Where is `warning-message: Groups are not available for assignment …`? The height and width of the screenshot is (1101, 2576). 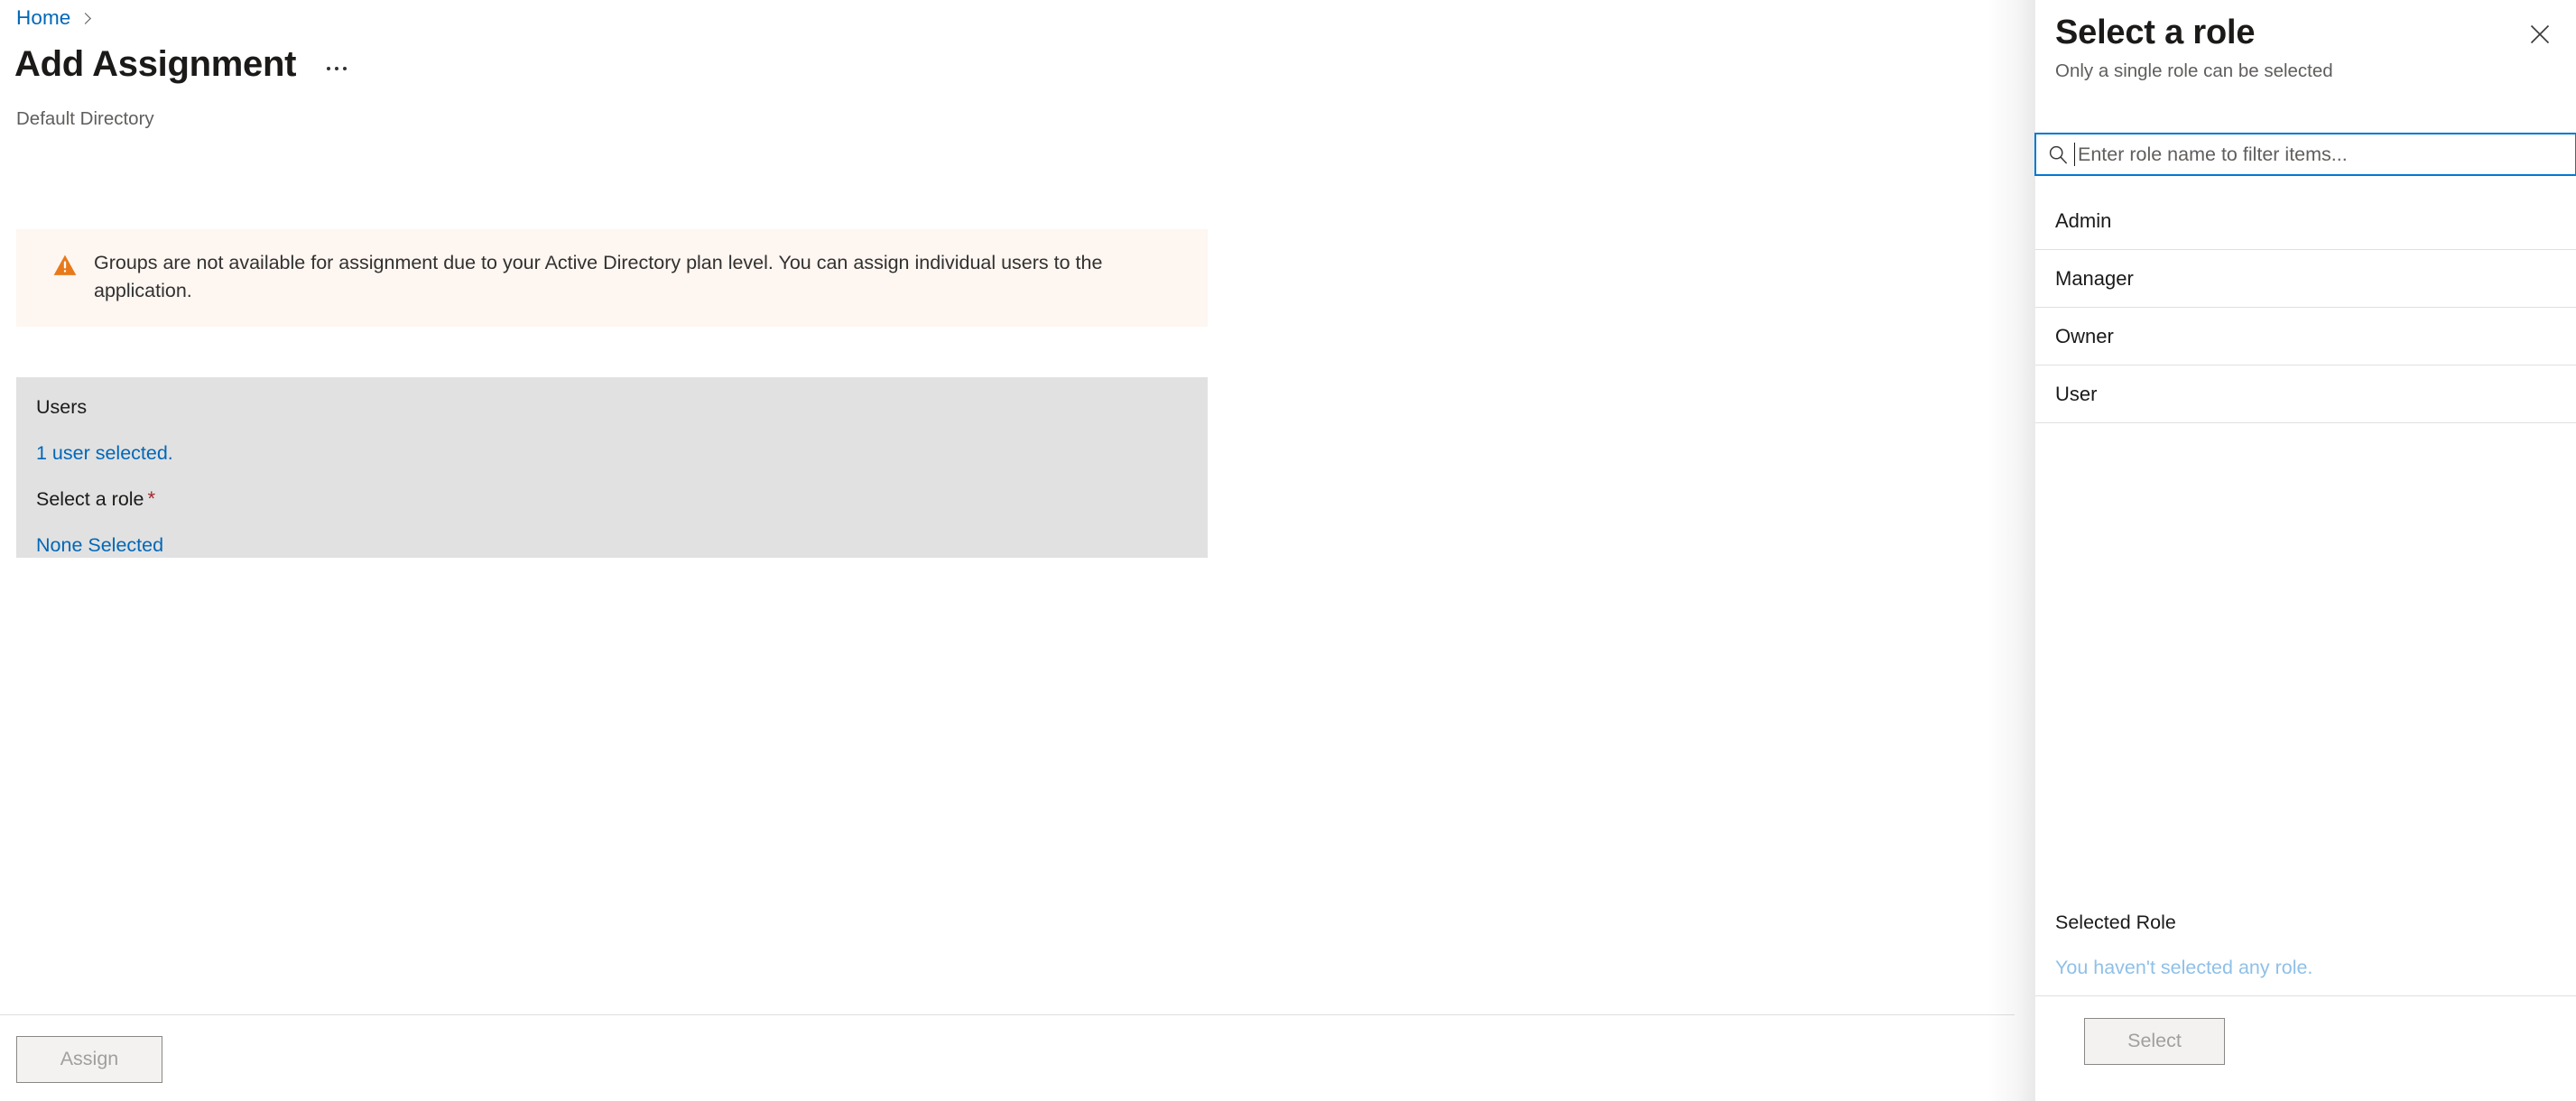 warning-message: Groups are not available for assignment … is located at coordinates (598, 276).